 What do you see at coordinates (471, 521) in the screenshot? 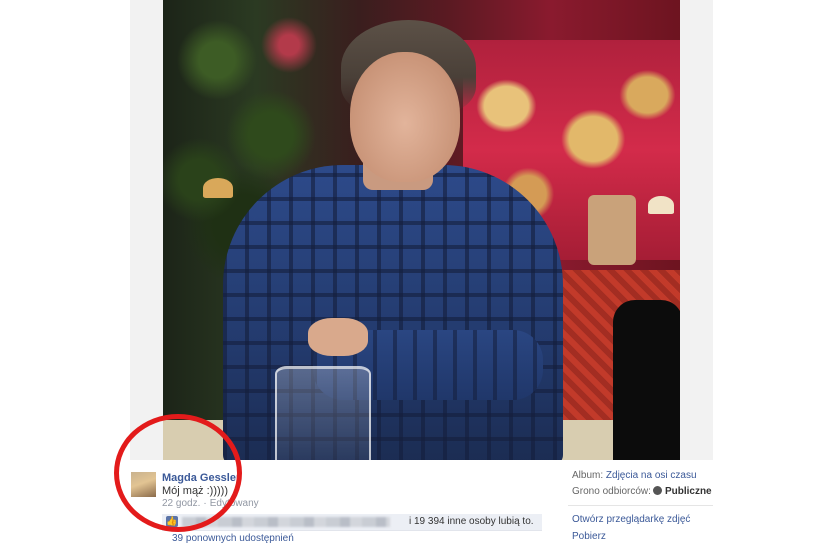
I see `likes-summary: i 19 394 inne osoby lubią to.` at bounding box center [471, 521].